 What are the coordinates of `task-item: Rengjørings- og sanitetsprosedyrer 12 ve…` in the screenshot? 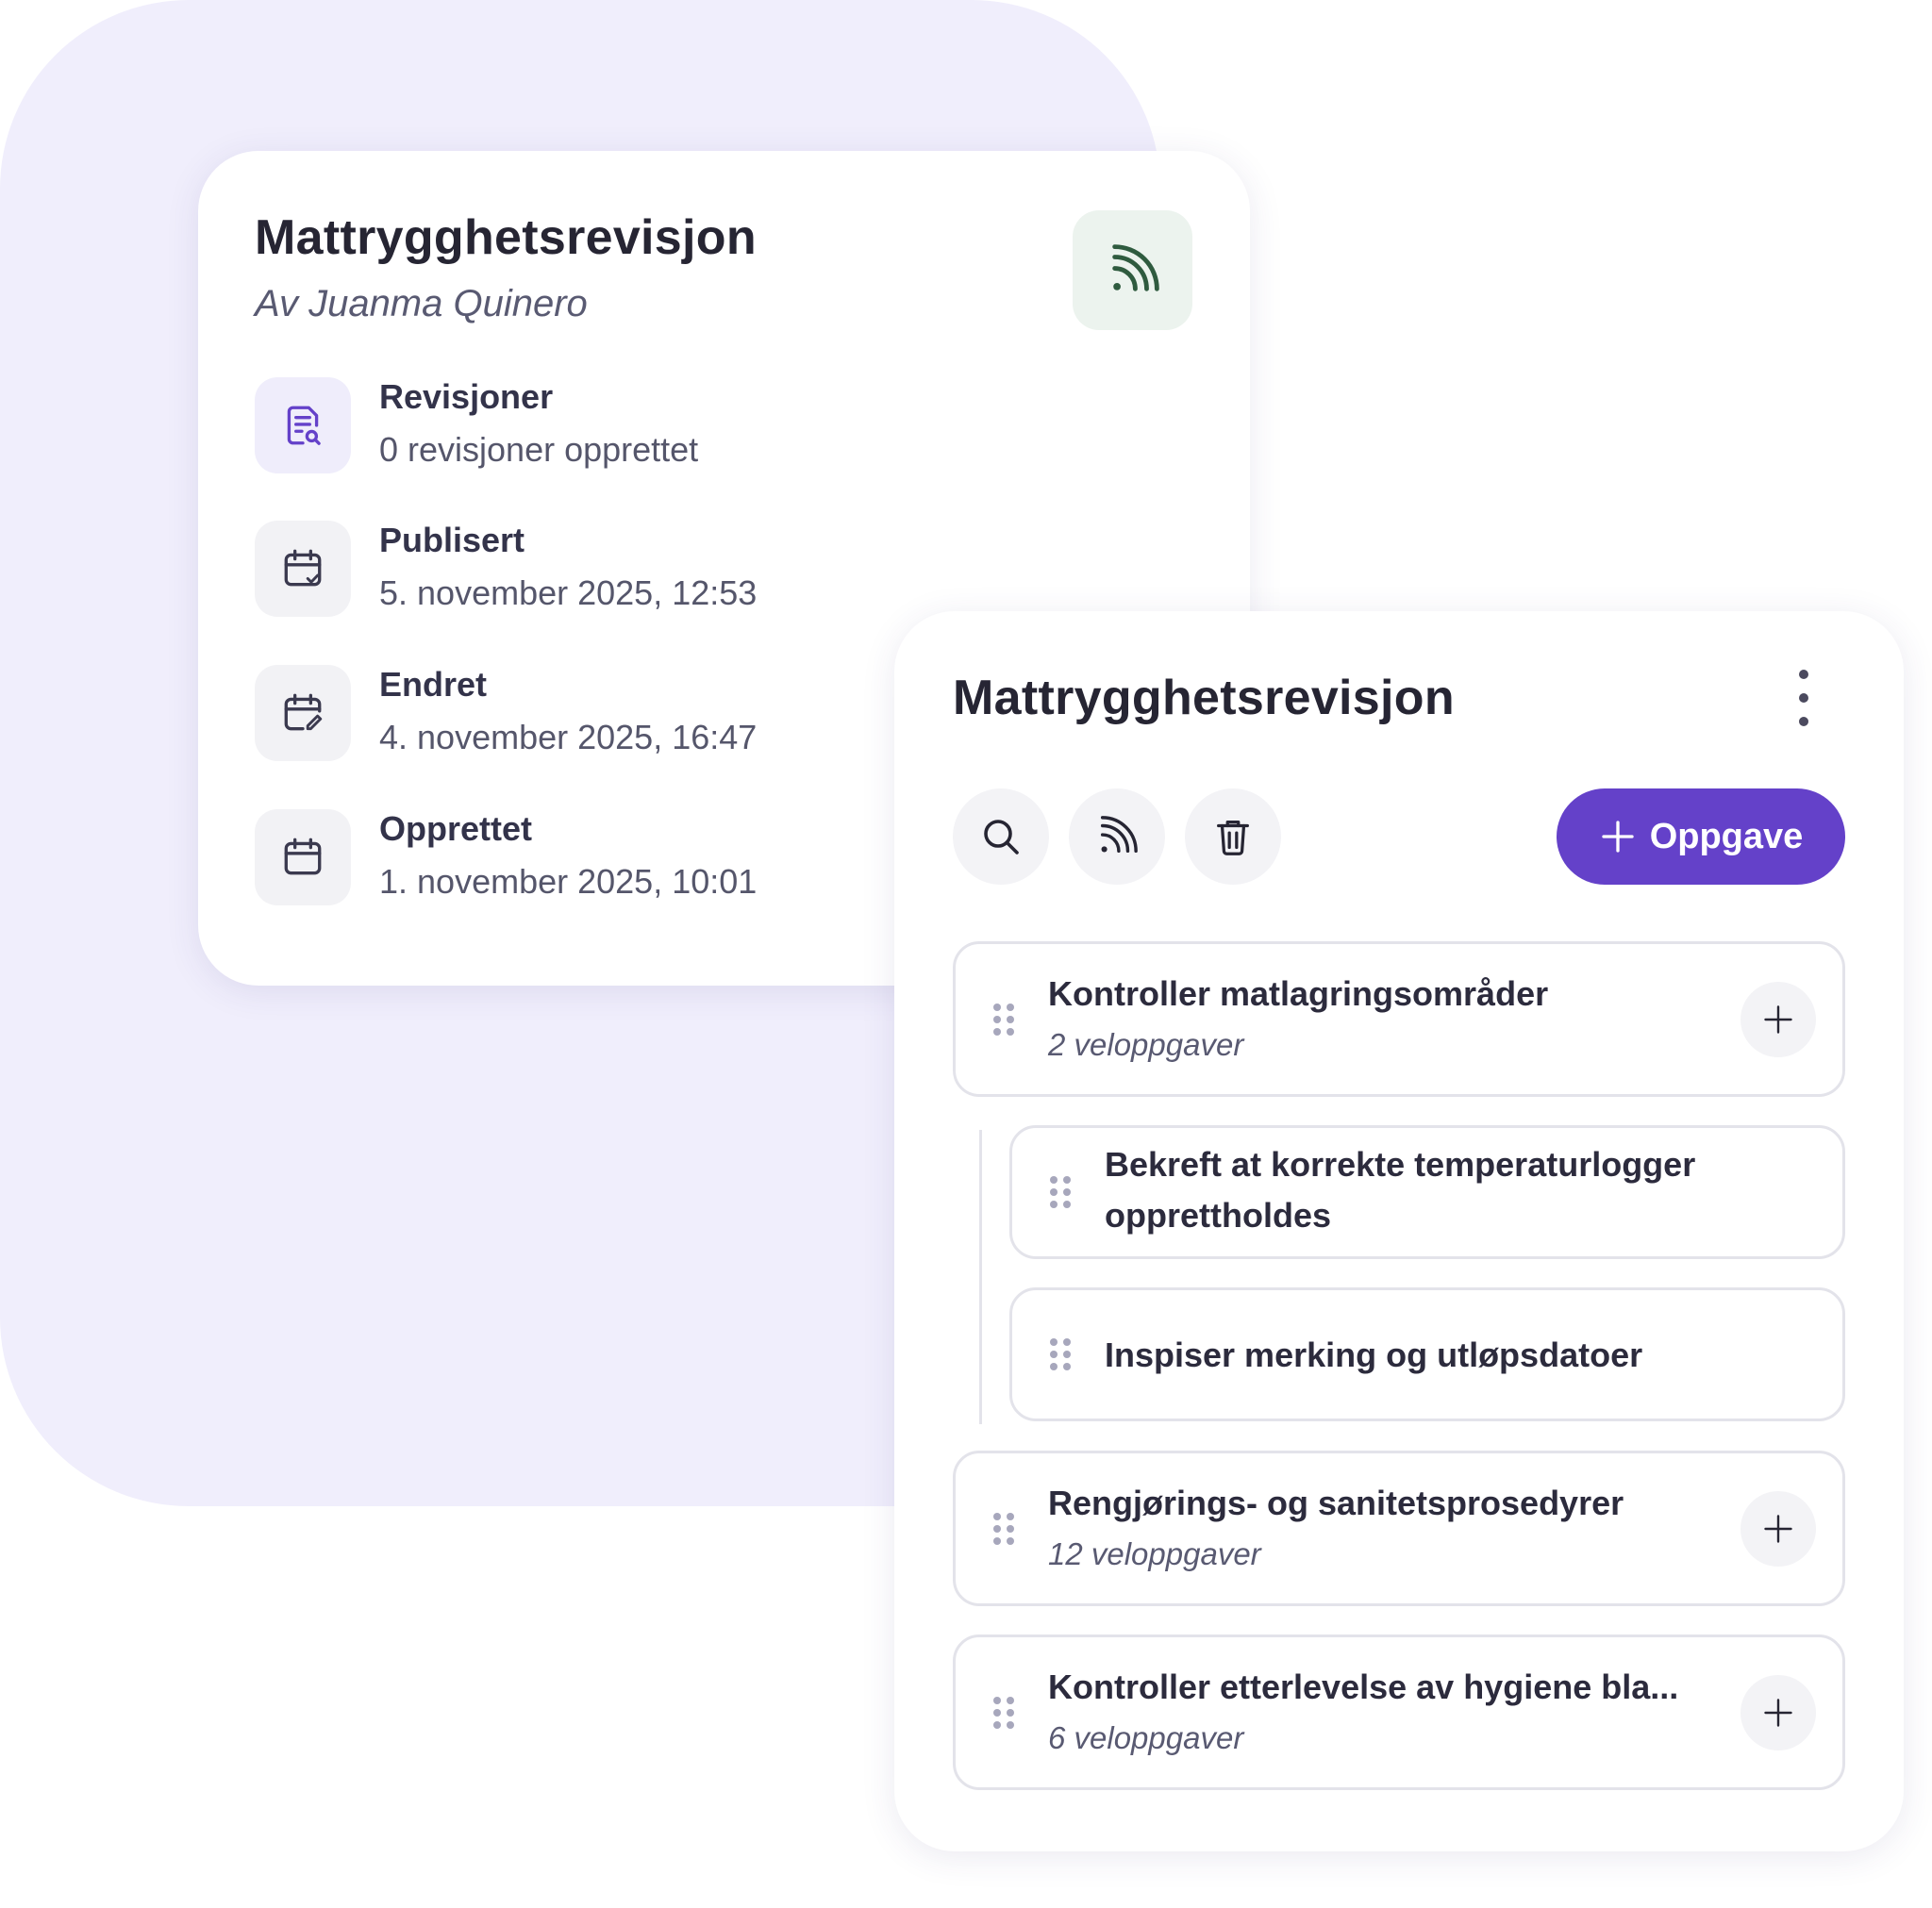 It's located at (1399, 1528).